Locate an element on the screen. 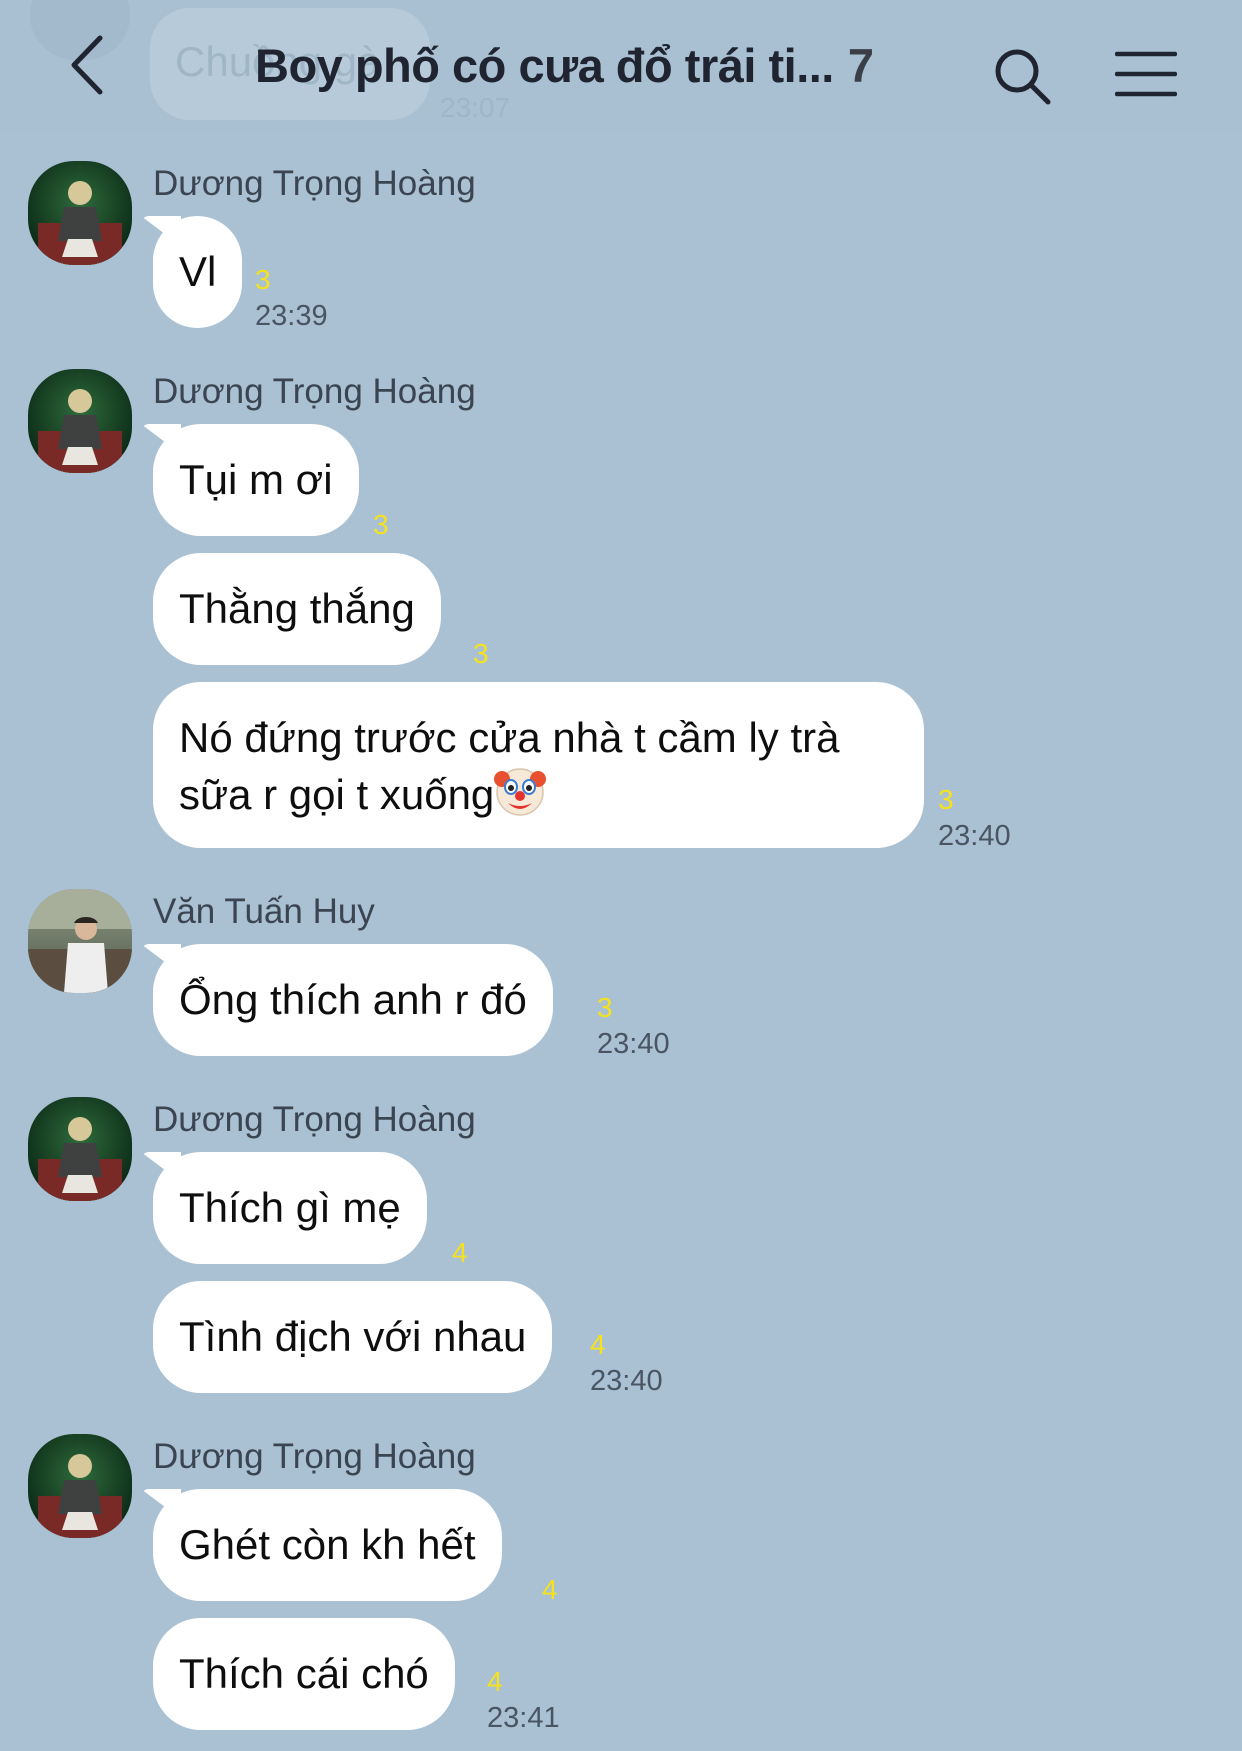 This screenshot has width=1242, height=1751. member-count: 7 is located at coordinates (860, 65).